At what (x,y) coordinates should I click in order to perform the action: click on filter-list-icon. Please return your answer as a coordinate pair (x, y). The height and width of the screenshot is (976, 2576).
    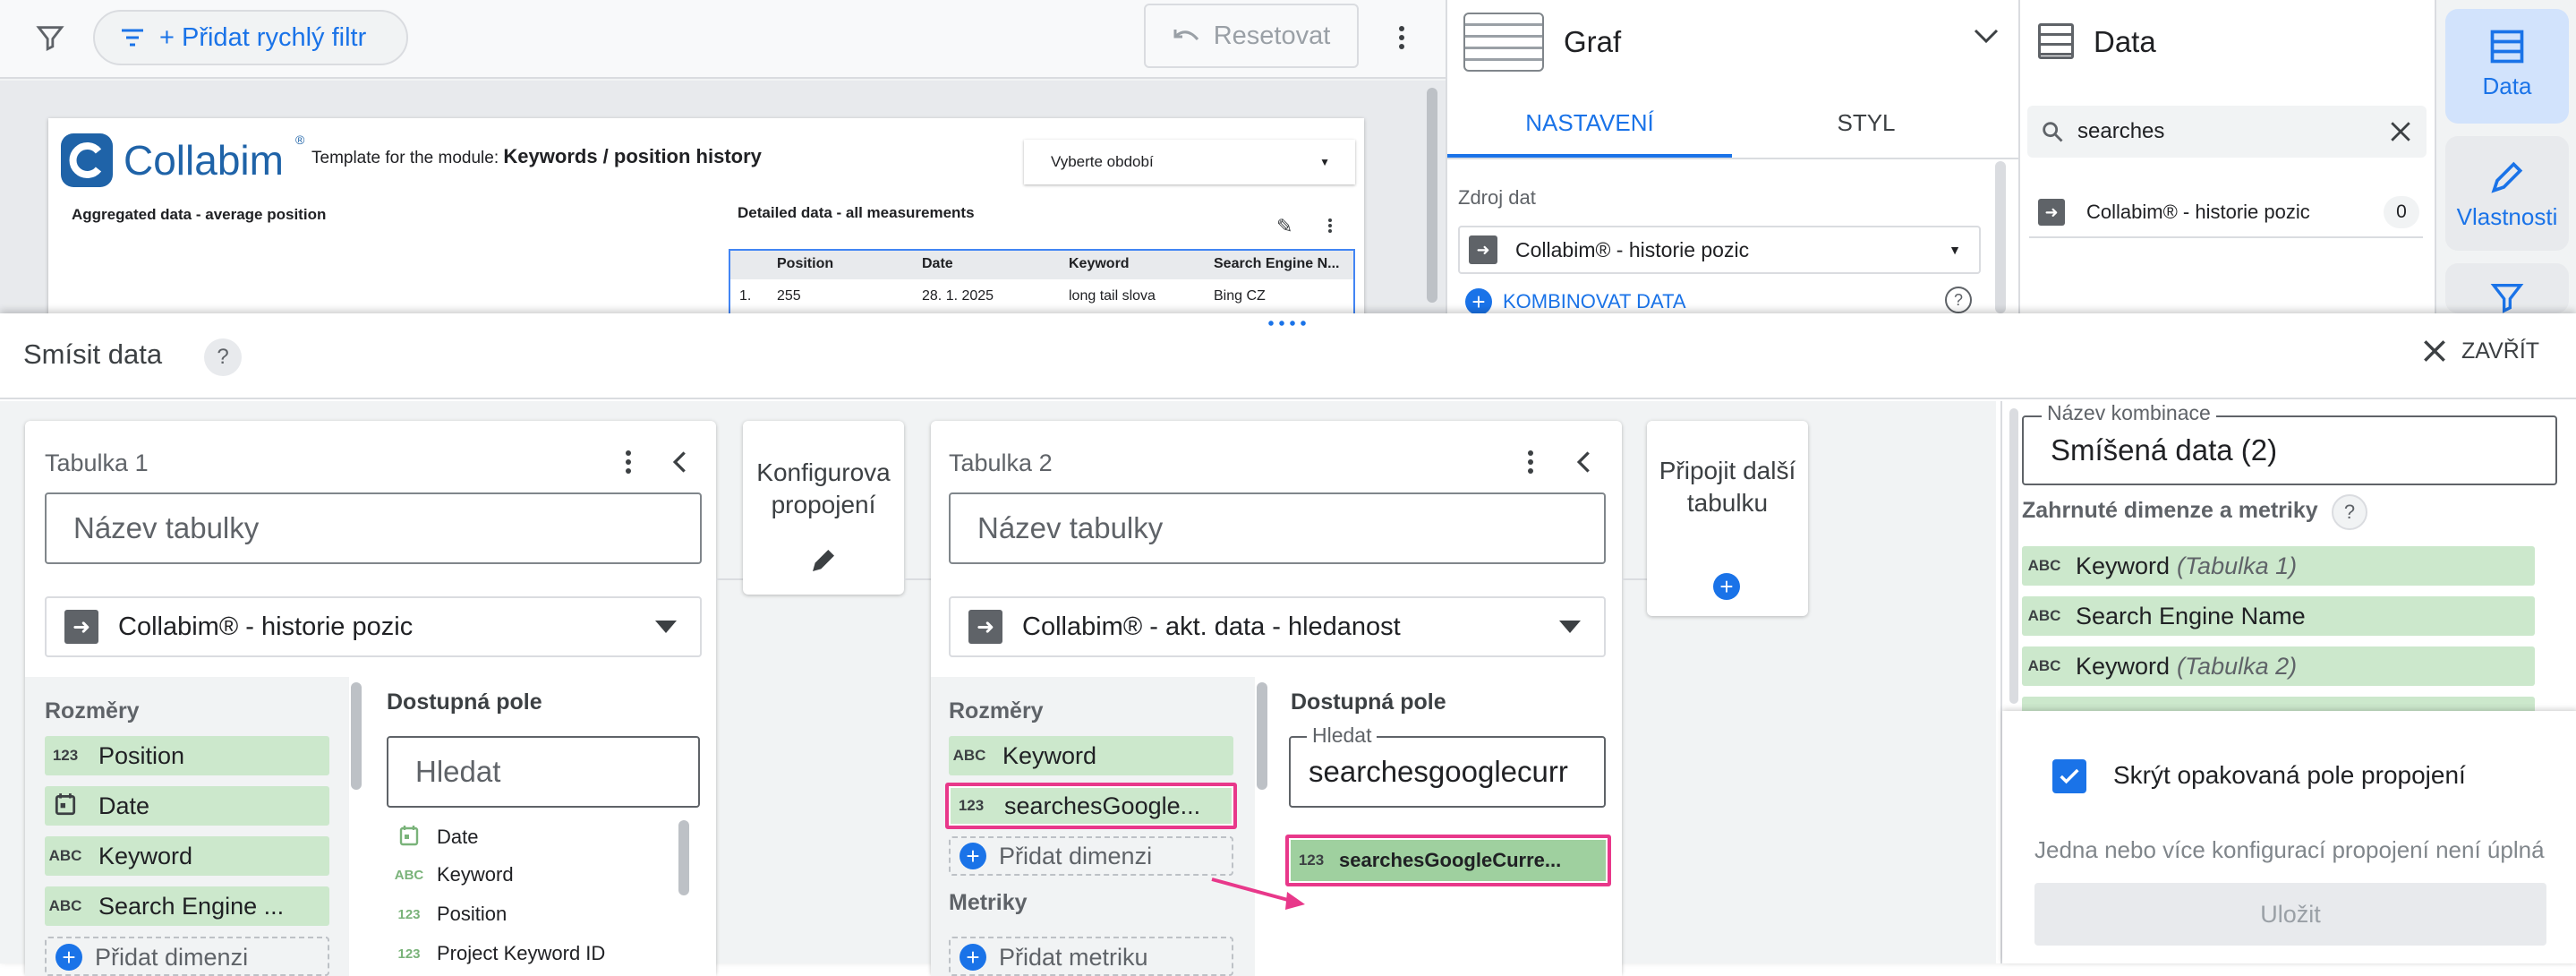
    Looking at the image, I should click on (132, 38).